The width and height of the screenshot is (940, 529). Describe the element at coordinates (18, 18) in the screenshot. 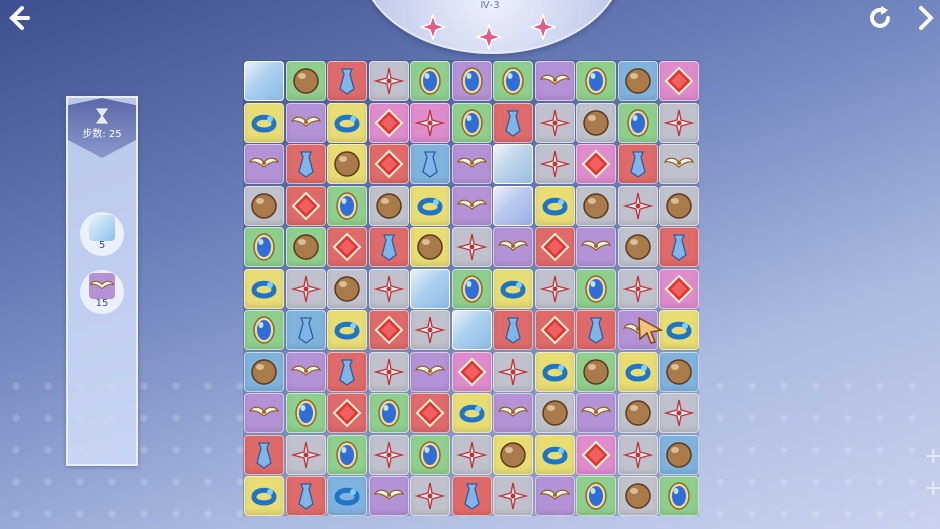

I see `back-icon` at that location.